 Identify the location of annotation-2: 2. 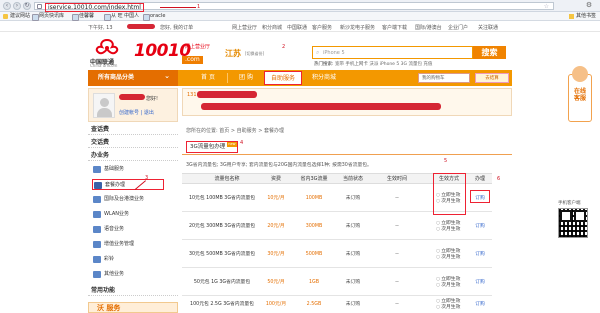
(284, 47).